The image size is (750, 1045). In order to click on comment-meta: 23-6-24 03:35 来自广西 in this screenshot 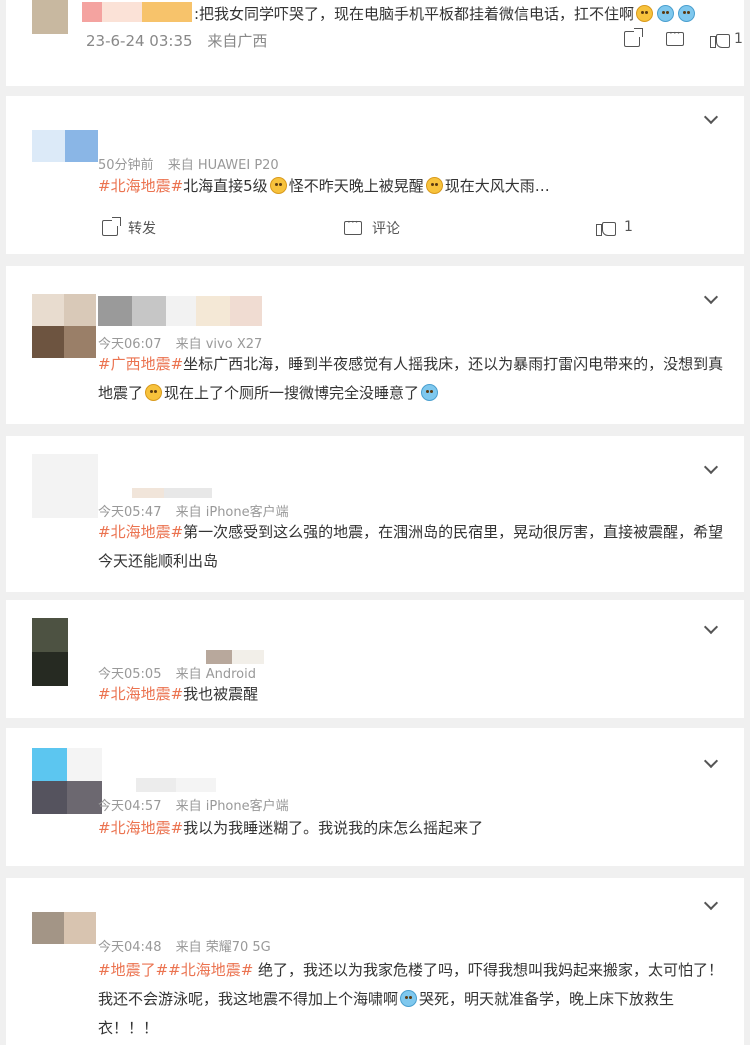, I will do `click(176, 40)`.